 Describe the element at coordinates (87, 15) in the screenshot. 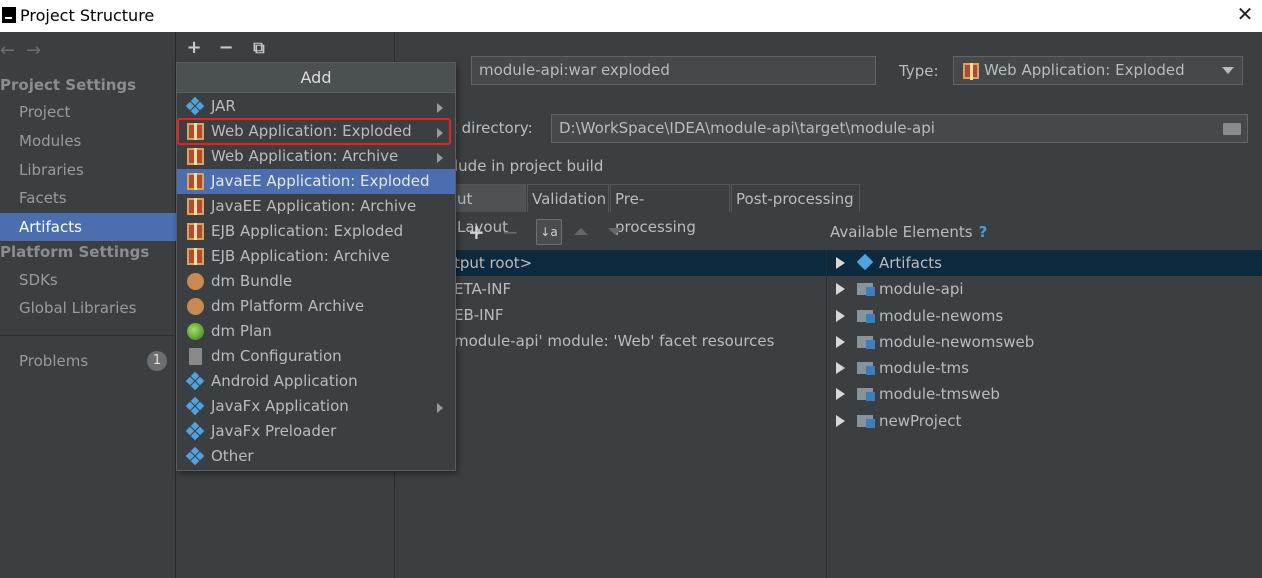

I see `window-title: Project Structure` at that location.